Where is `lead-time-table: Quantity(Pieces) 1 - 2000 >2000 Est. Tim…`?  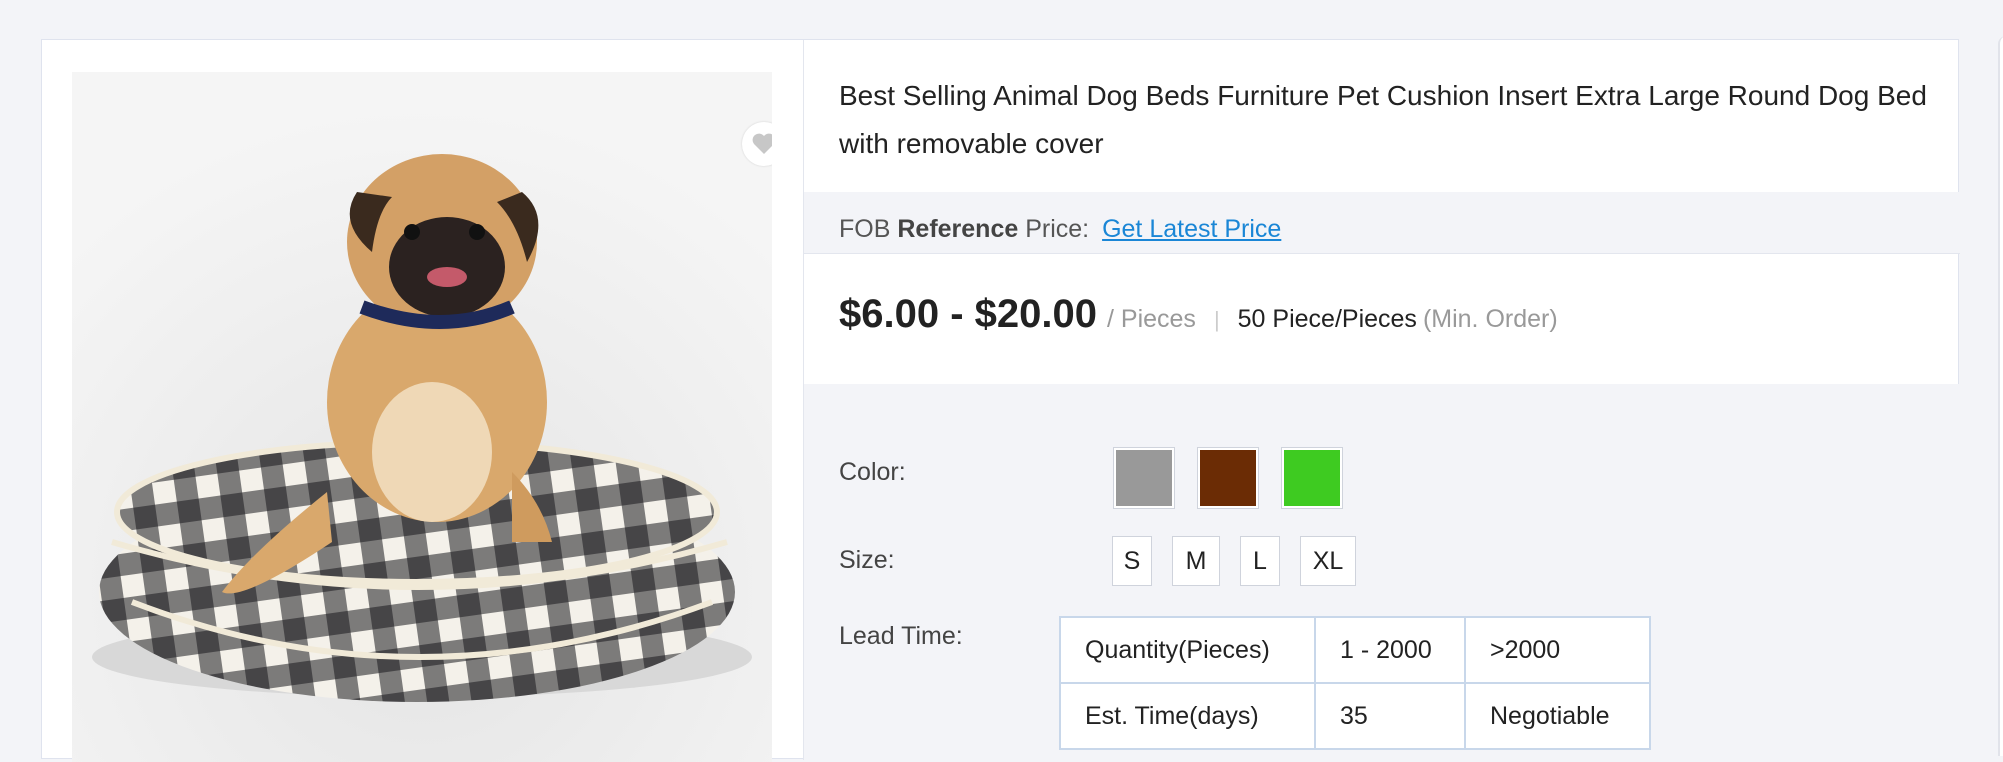
lead-time-table: Quantity(Pieces) 1 - 2000 >2000 Est. Tim… is located at coordinates (1355, 683).